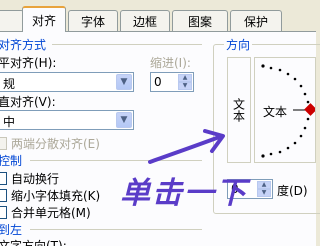 This screenshot has width=320, height=246. Describe the element at coordinates (116, 160) in the screenshot. I see `text-control-divider` at that location.